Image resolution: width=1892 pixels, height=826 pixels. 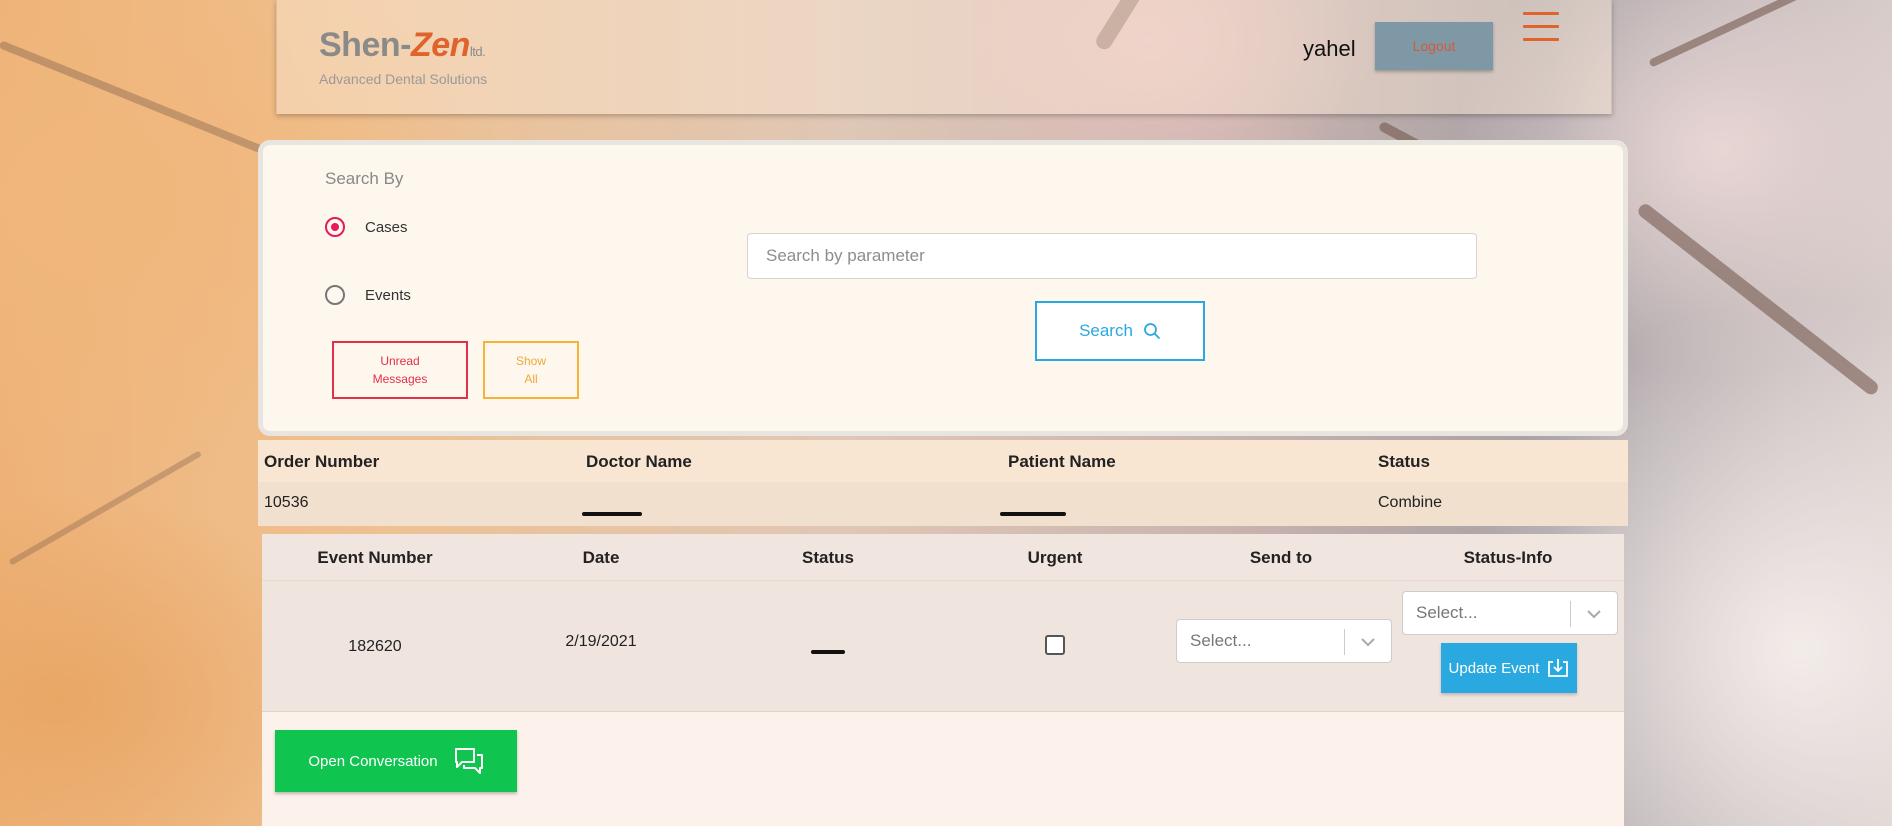 I want to click on company-logo: Shen-Zenltd. Advanced Dental Solutions, so click(x=403, y=57).